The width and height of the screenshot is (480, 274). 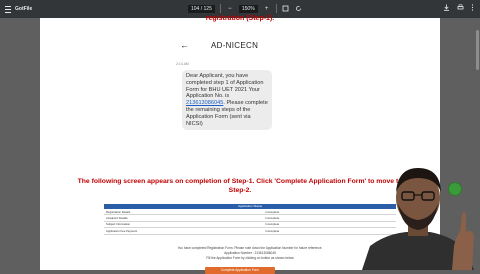 What do you see at coordinates (118, 224) in the screenshot?
I see `row-label: Subject Information` at bounding box center [118, 224].